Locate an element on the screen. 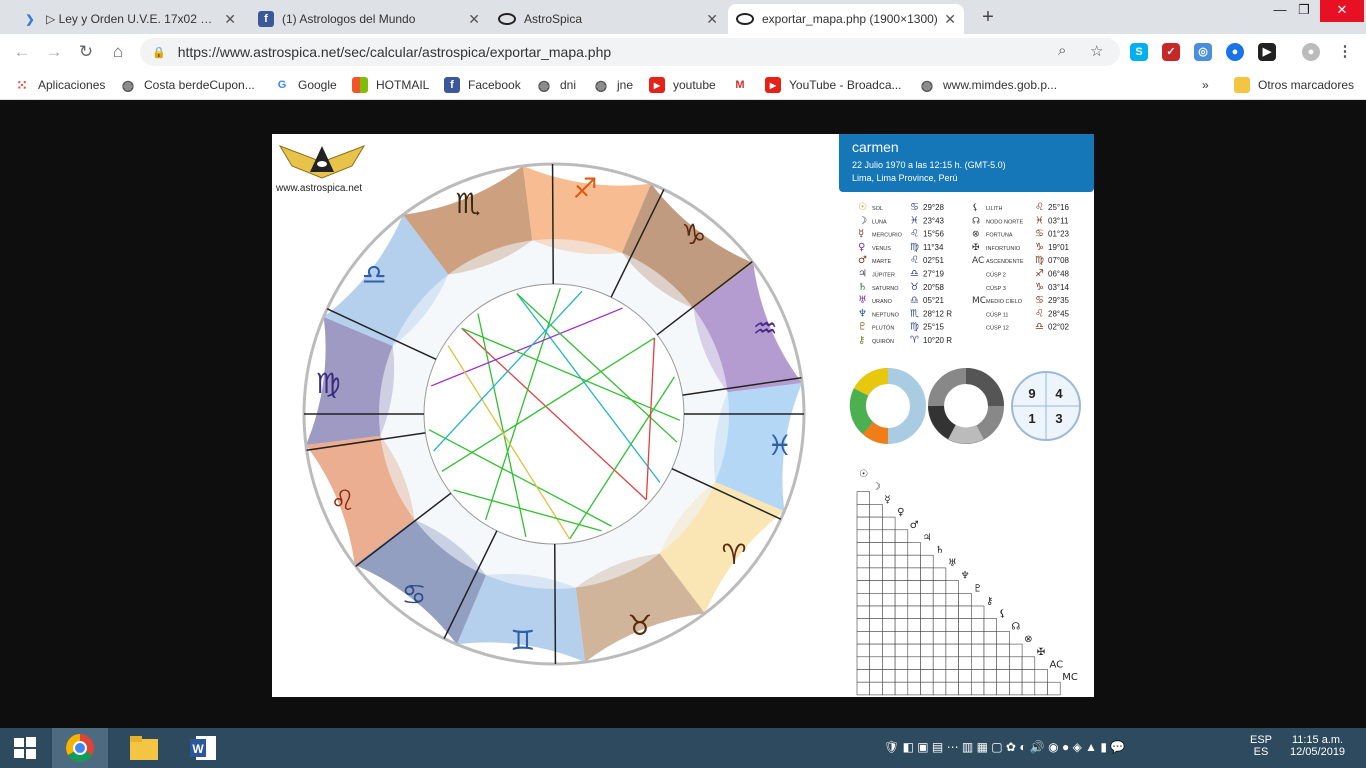  bookmarks-overflow-button: » is located at coordinates (1205, 85).